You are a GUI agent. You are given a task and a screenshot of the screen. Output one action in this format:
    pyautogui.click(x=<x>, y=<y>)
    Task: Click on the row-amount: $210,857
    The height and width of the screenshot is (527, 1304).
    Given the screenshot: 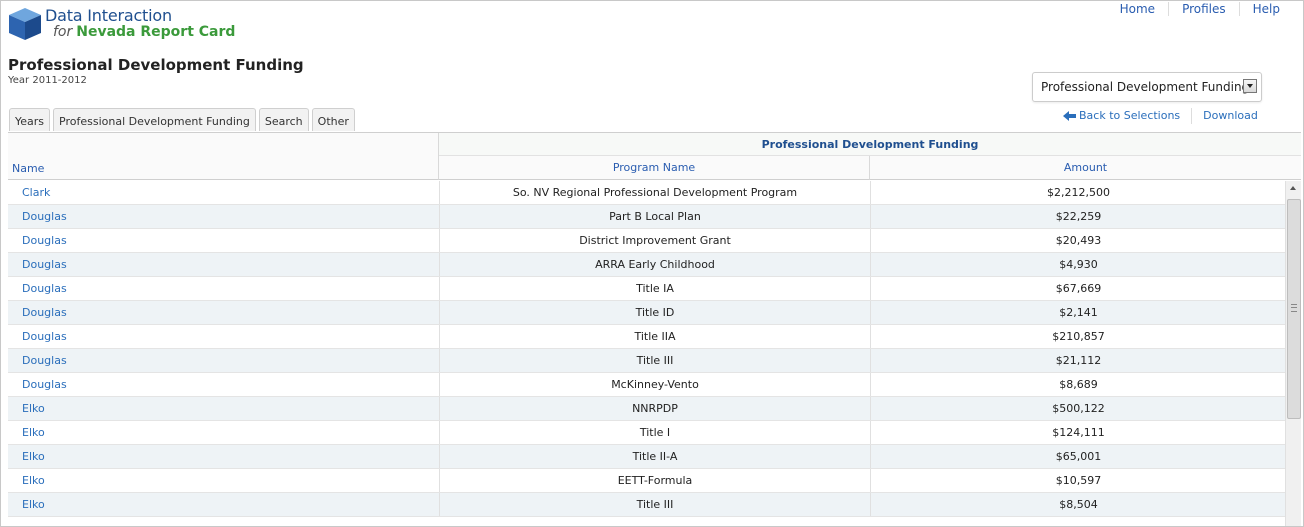 What is the action you would take?
    pyautogui.click(x=1078, y=336)
    